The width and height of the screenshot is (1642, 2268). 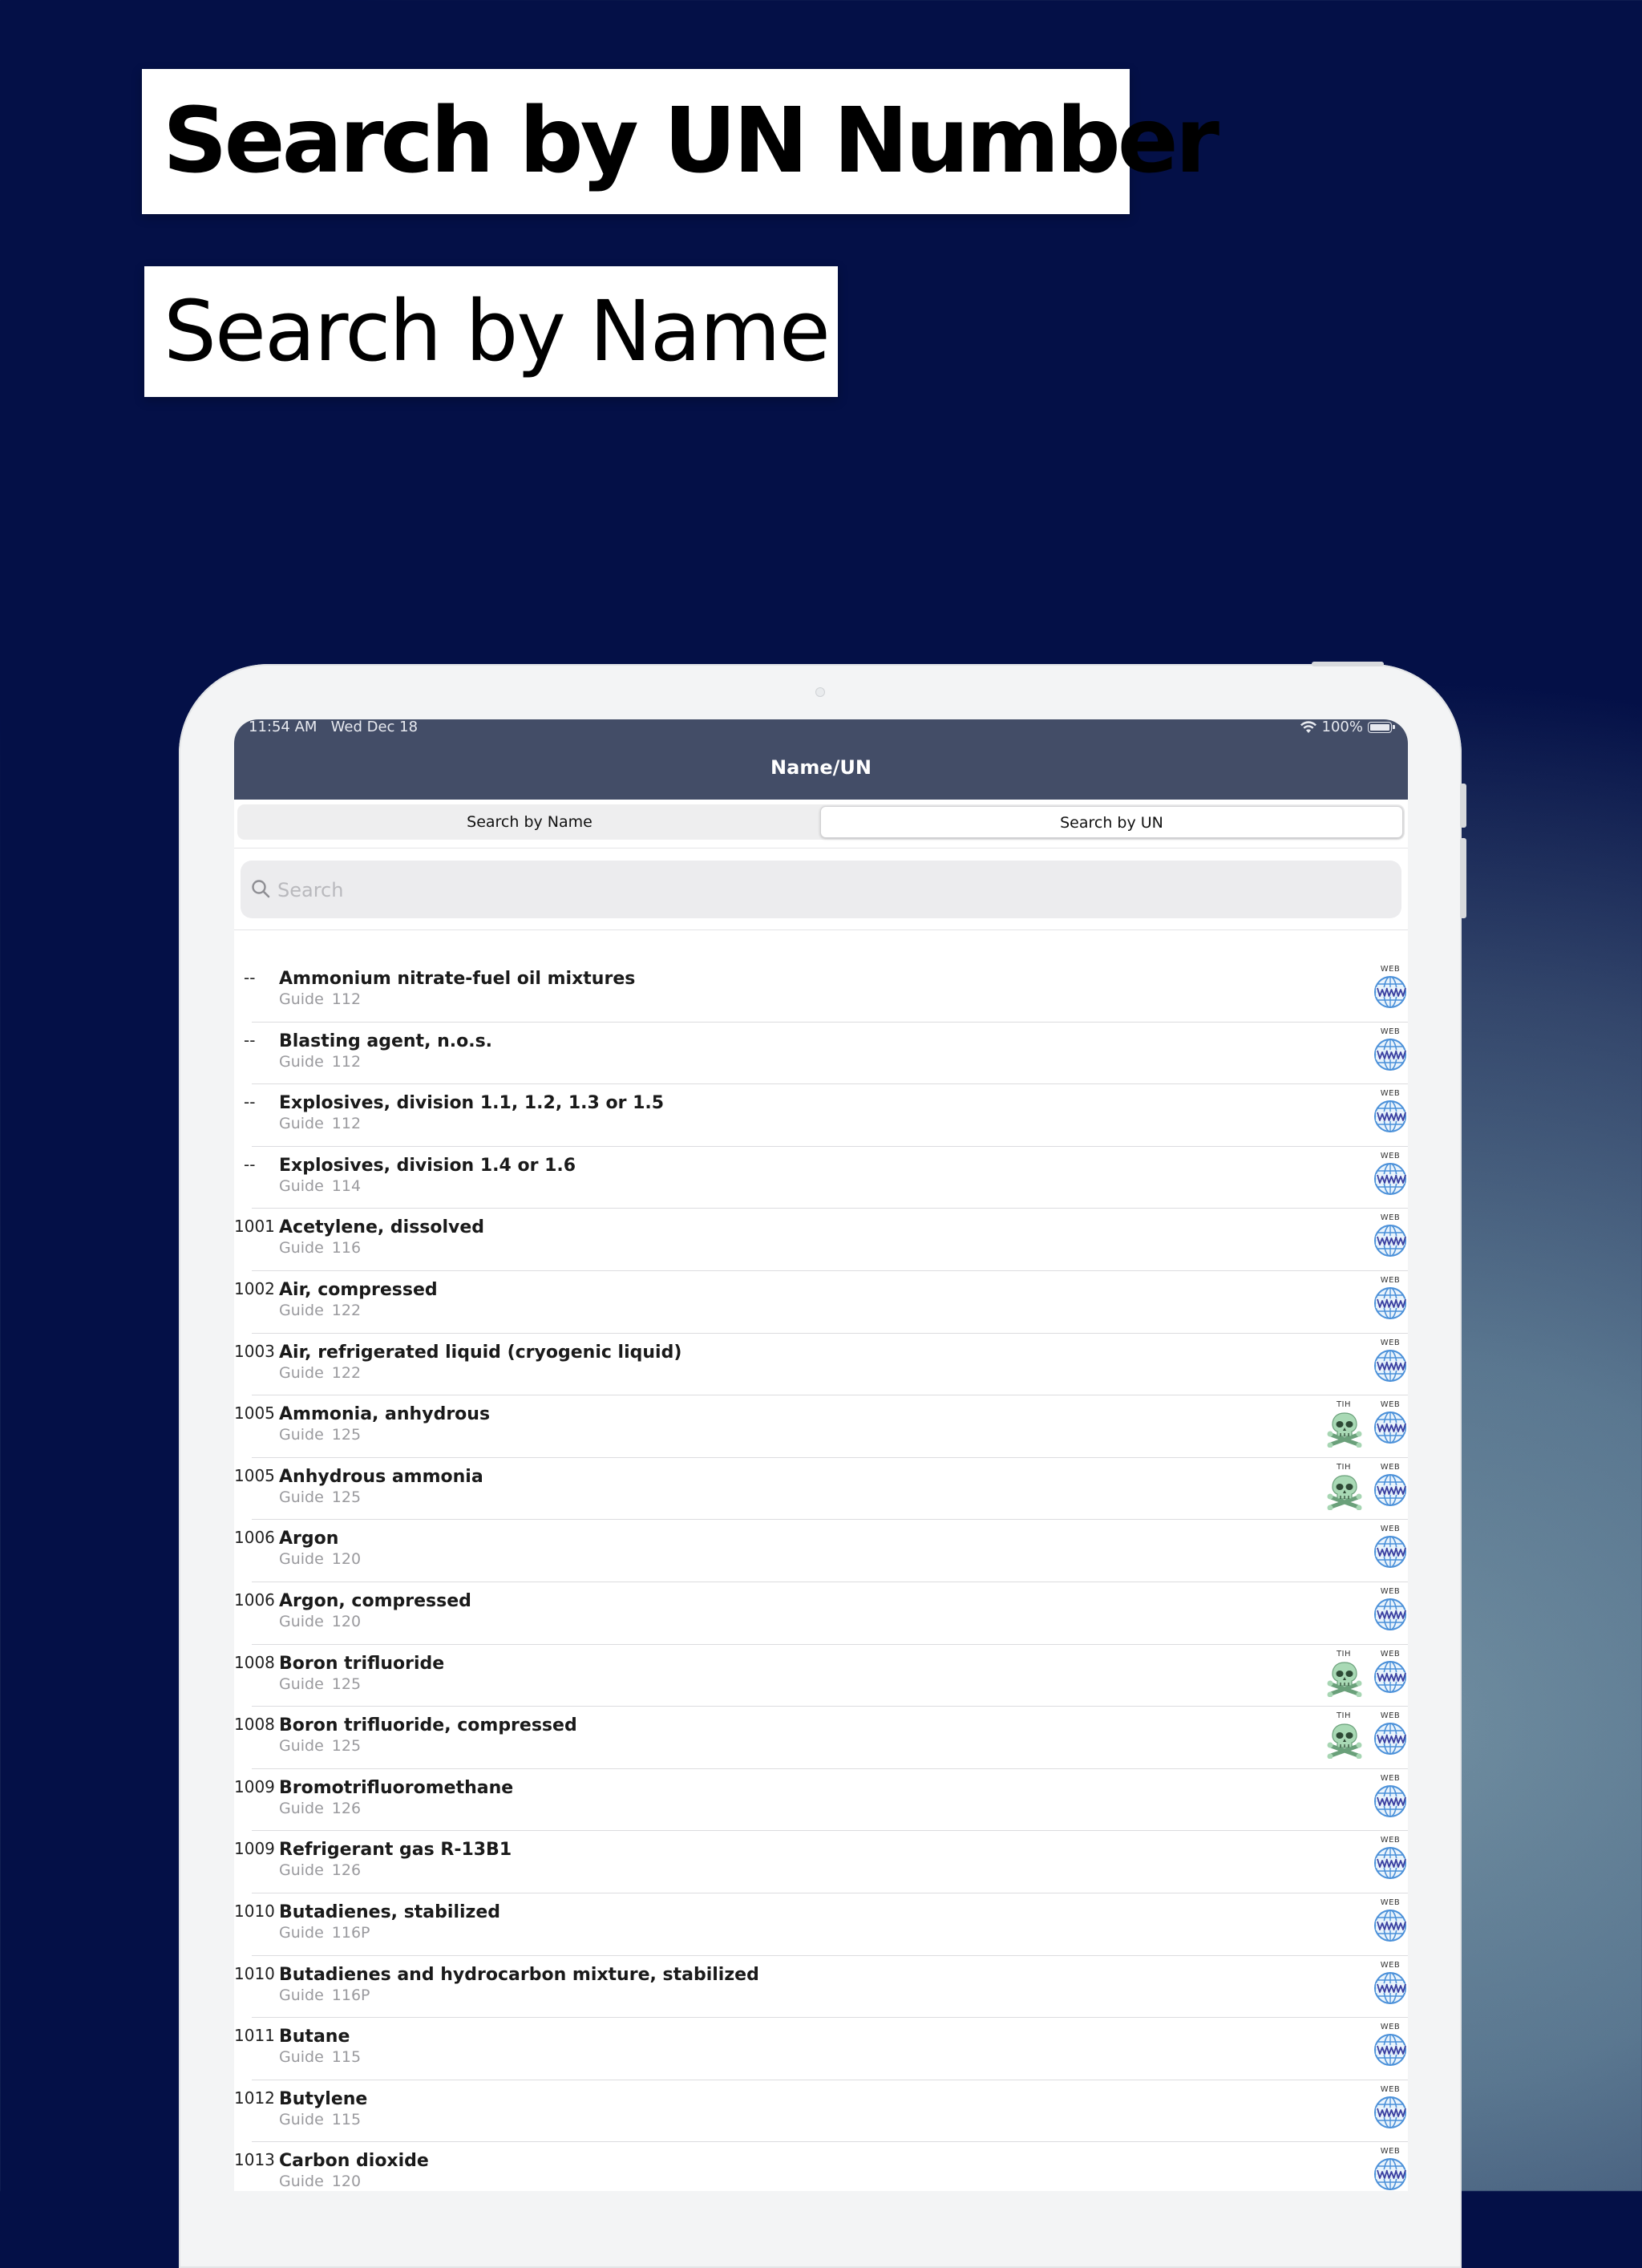 What do you see at coordinates (821, 1054) in the screenshot?
I see `material-row: -- Blasting agent, n.o.s. Guide 112 WEB` at bounding box center [821, 1054].